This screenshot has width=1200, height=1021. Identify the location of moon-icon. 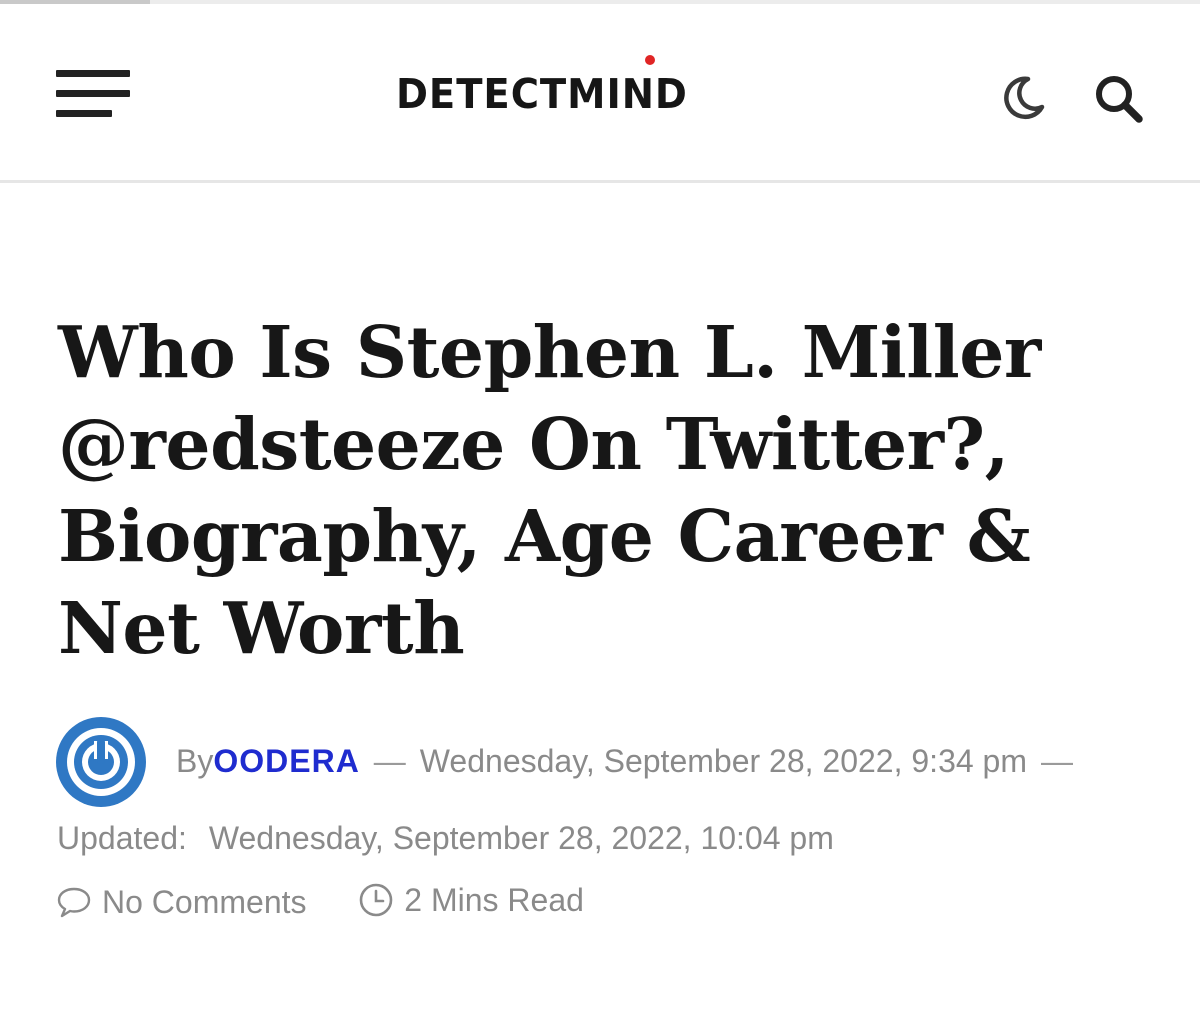
(1023, 98).